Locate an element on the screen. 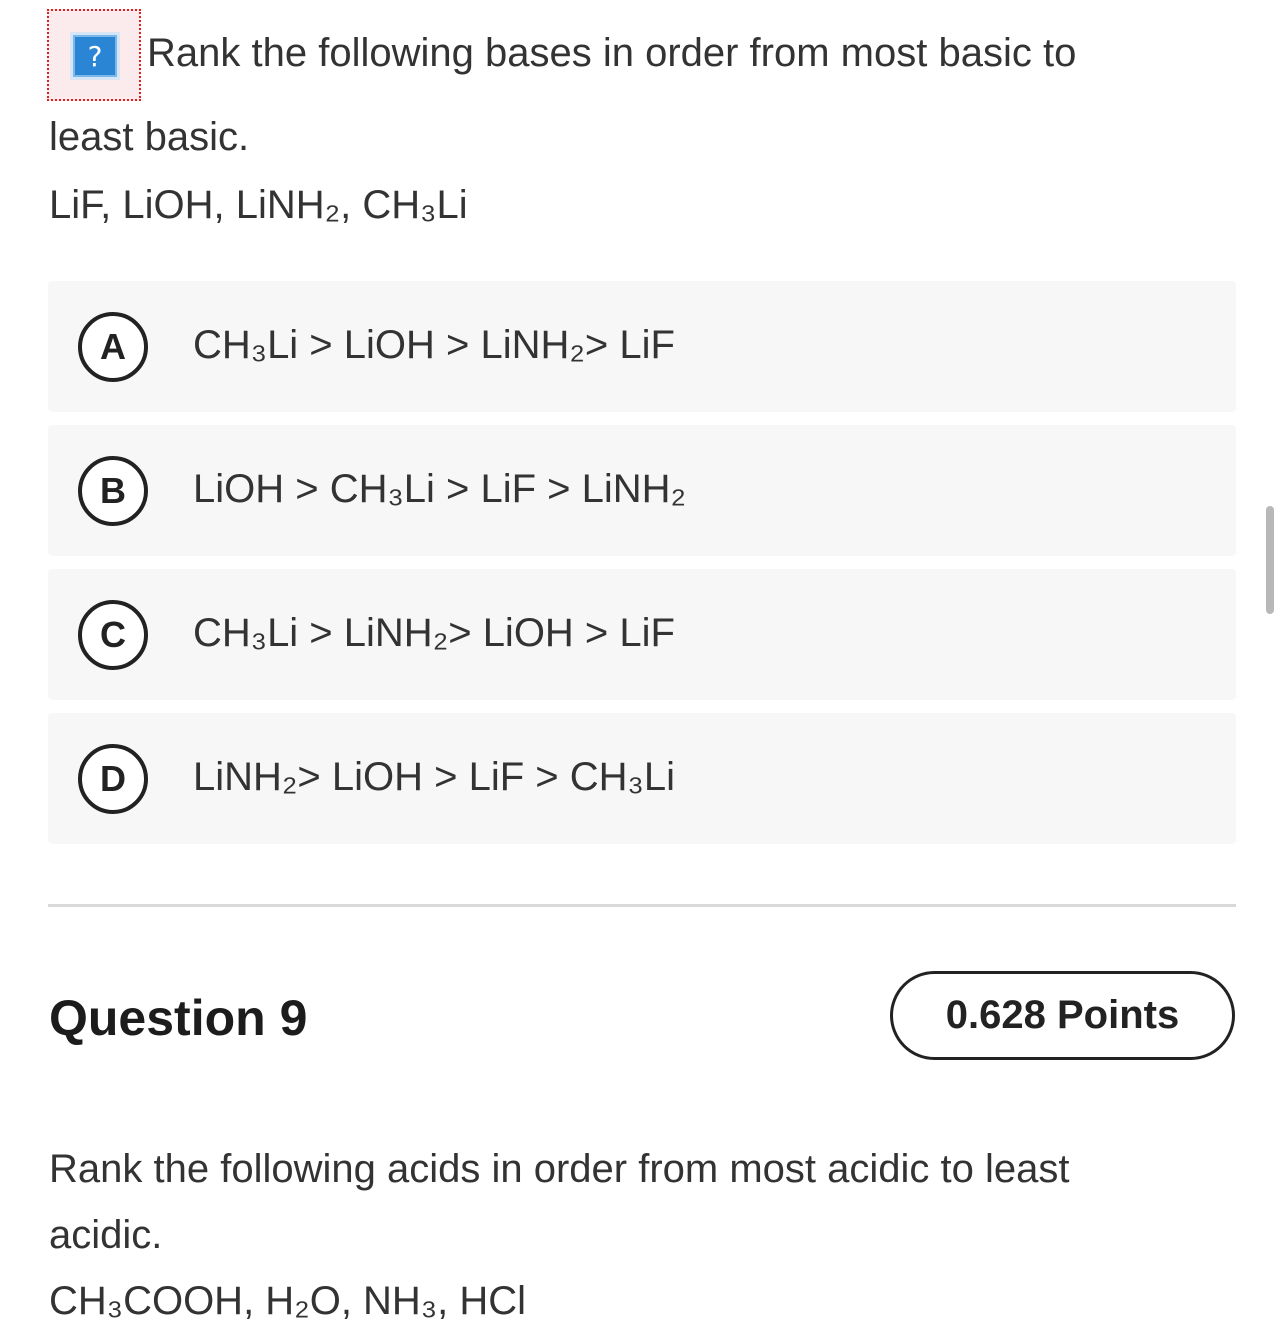 The image size is (1284, 1337). question-8-prompt-line-2: least basic. is located at coordinates (149, 137).